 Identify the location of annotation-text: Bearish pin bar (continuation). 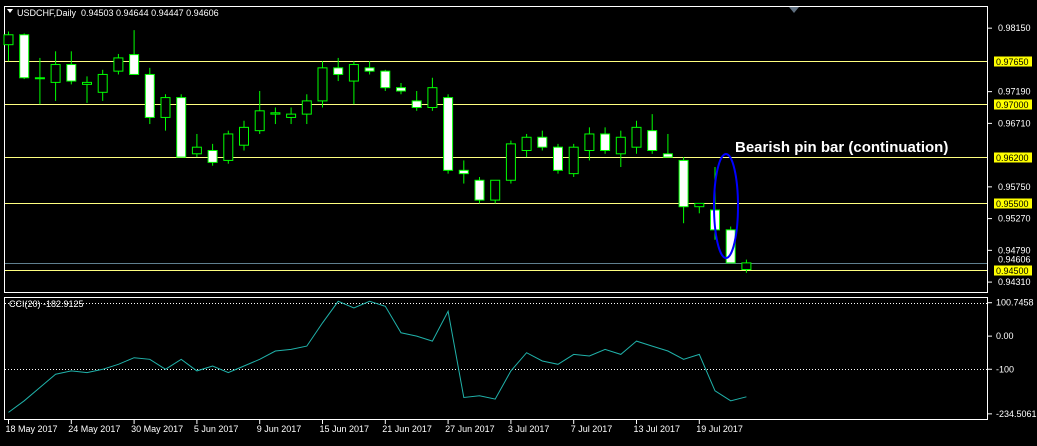
(841, 147).